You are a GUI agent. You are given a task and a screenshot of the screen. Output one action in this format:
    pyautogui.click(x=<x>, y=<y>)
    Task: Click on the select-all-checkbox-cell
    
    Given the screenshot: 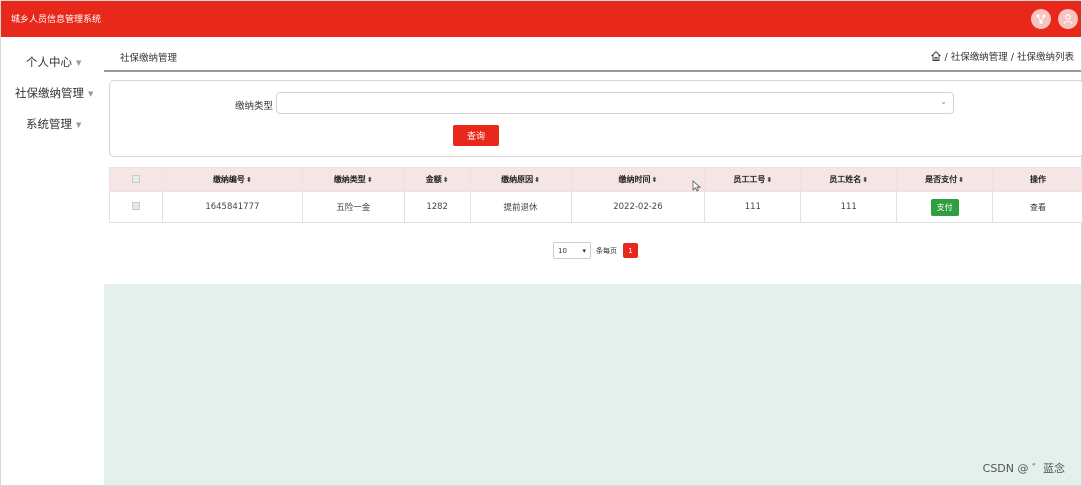 What is the action you would take?
    pyautogui.click(x=136, y=179)
    